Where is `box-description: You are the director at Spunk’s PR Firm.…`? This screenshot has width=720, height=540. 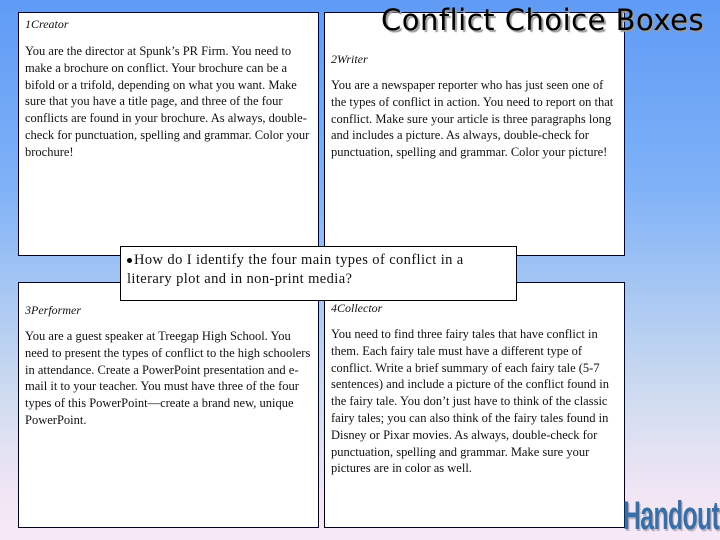
box-description: You are the director at Spunk’s PR Firm.… is located at coordinates (167, 101).